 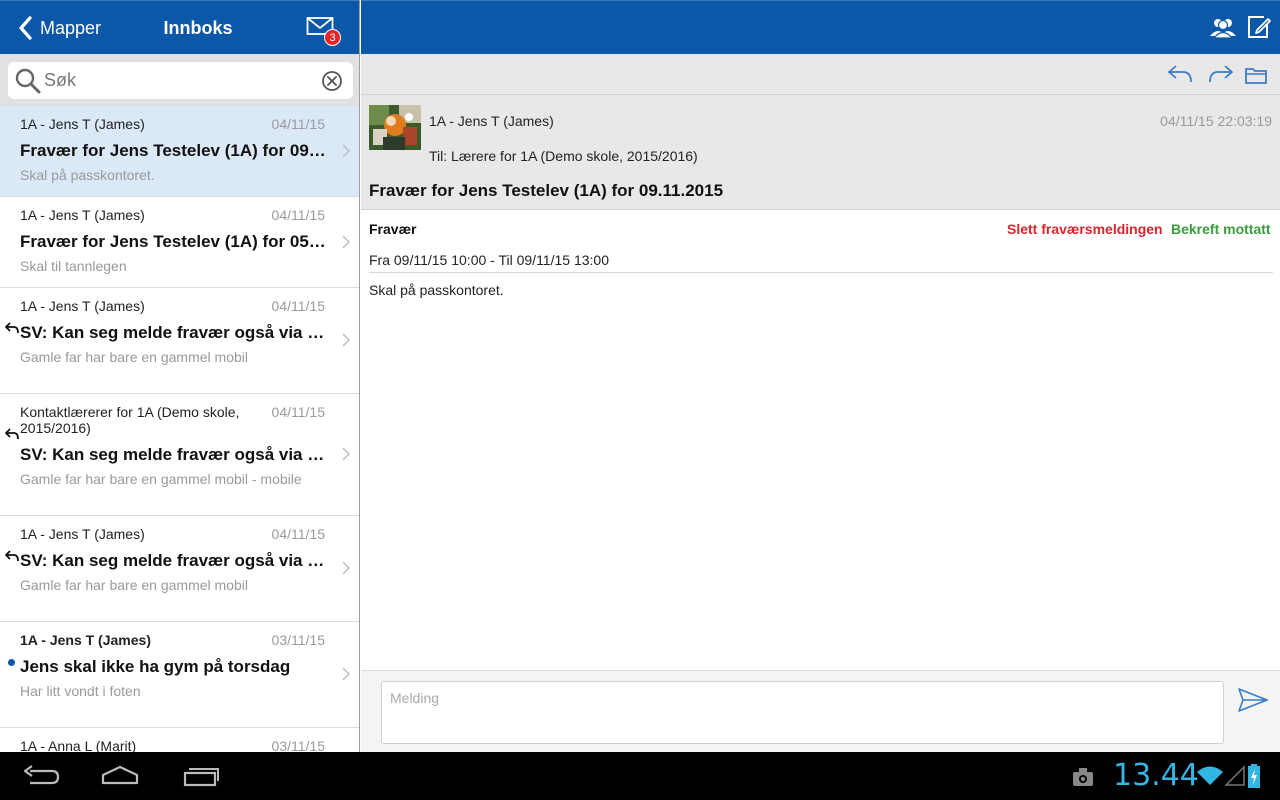 I want to click on search-bar, so click(x=179, y=80).